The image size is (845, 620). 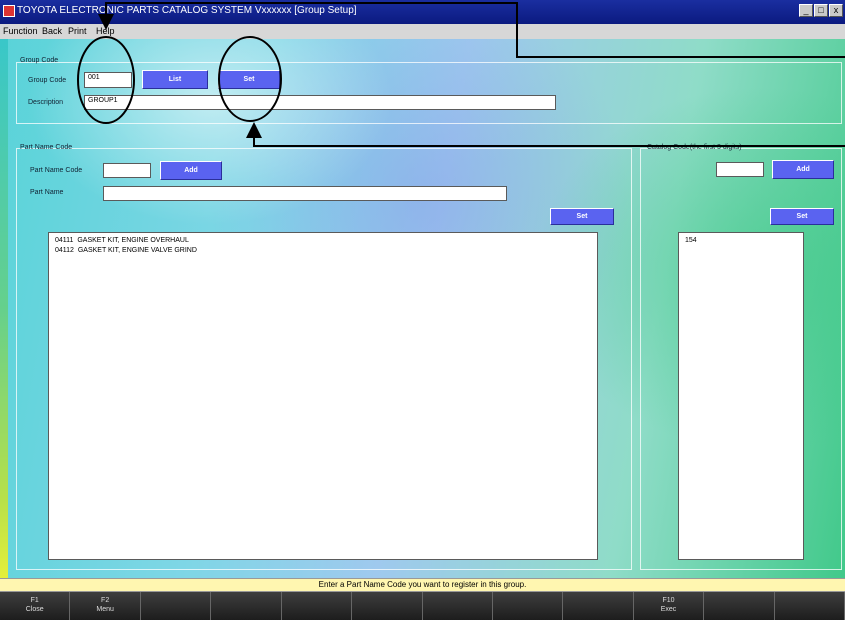 I want to click on maximize-button: □, so click(x=821, y=10).